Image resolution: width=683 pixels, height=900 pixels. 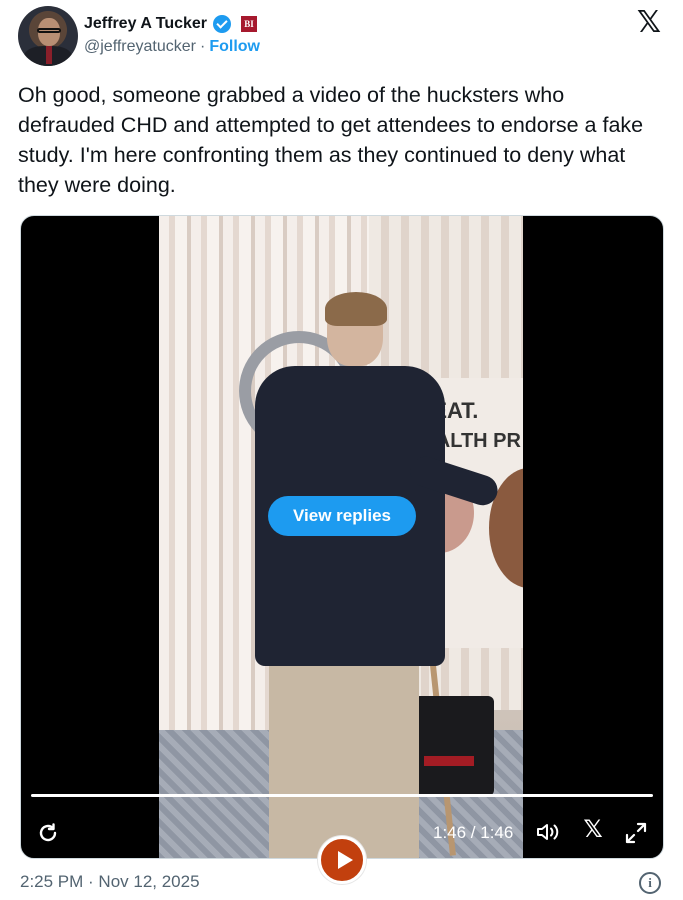 What do you see at coordinates (649, 23) in the screenshot?
I see `x-logo-icon: 𝕏` at bounding box center [649, 23].